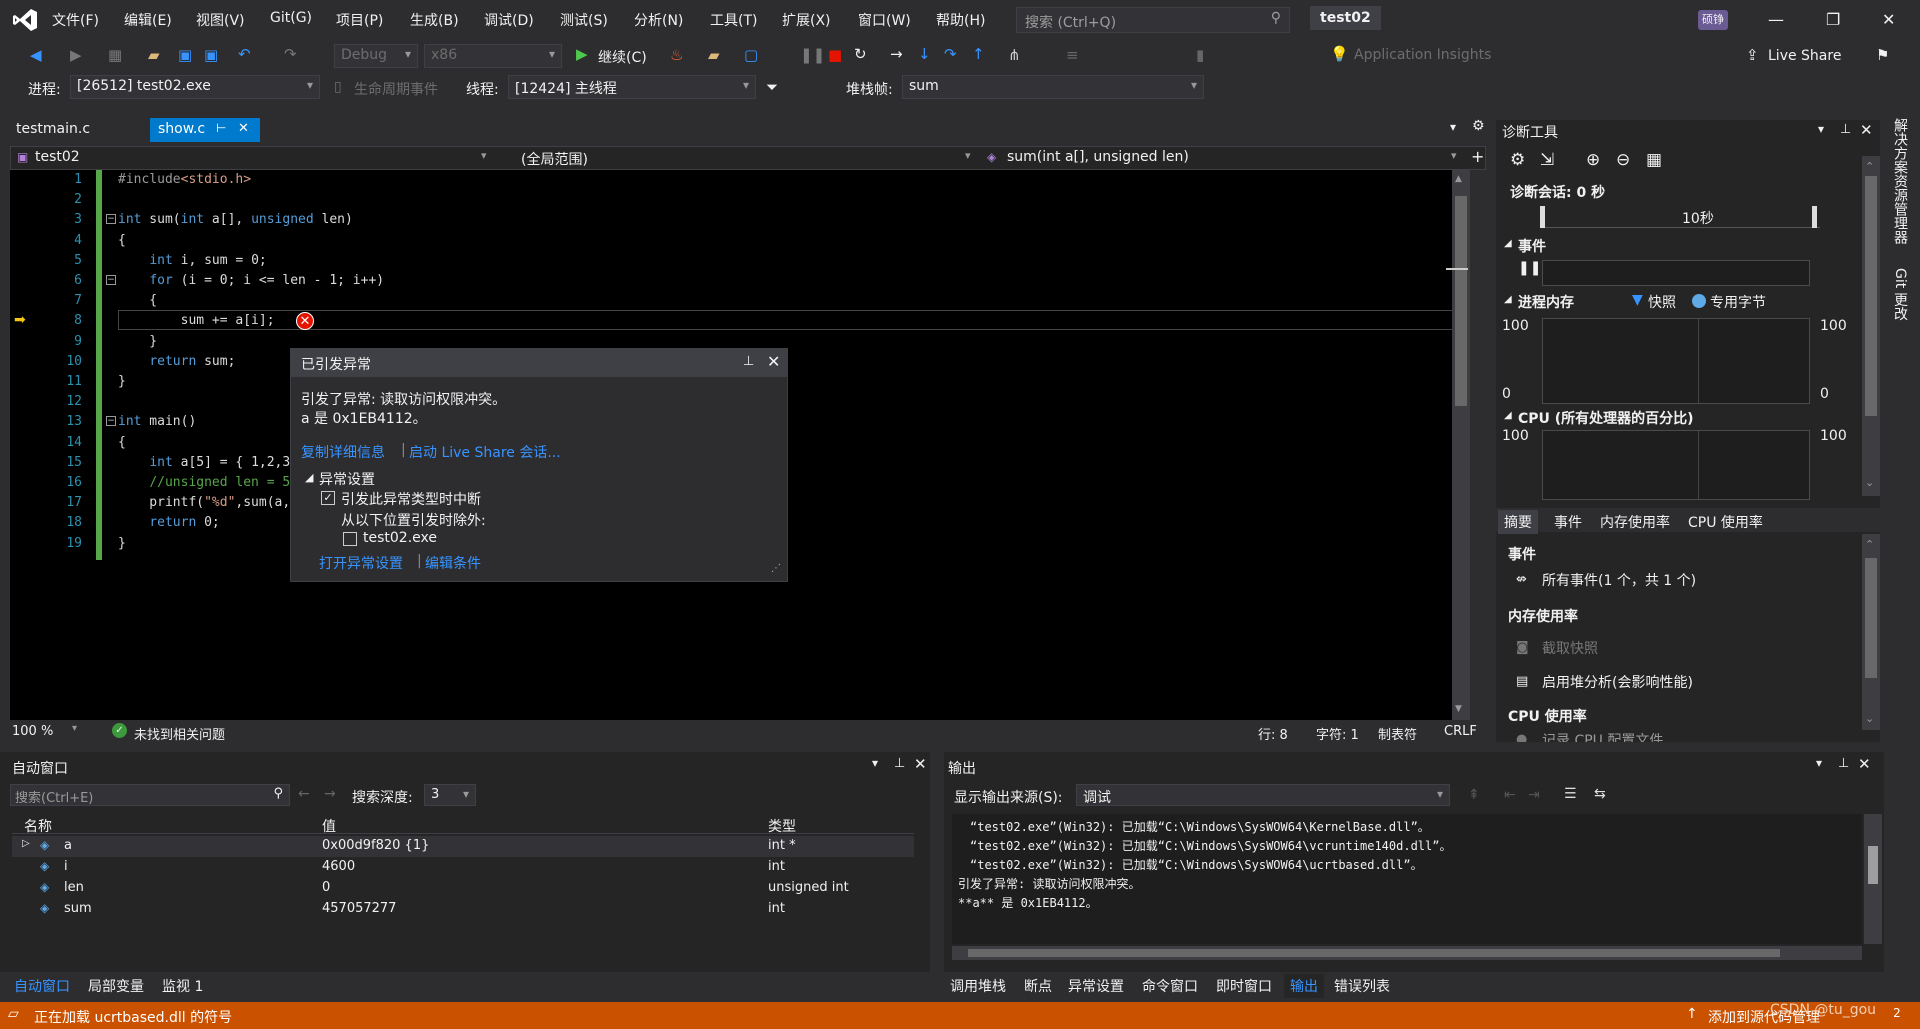 The image size is (1920, 1029). What do you see at coordinates (1374, 953) in the screenshot?
I see `hscroll-thumb` at bounding box center [1374, 953].